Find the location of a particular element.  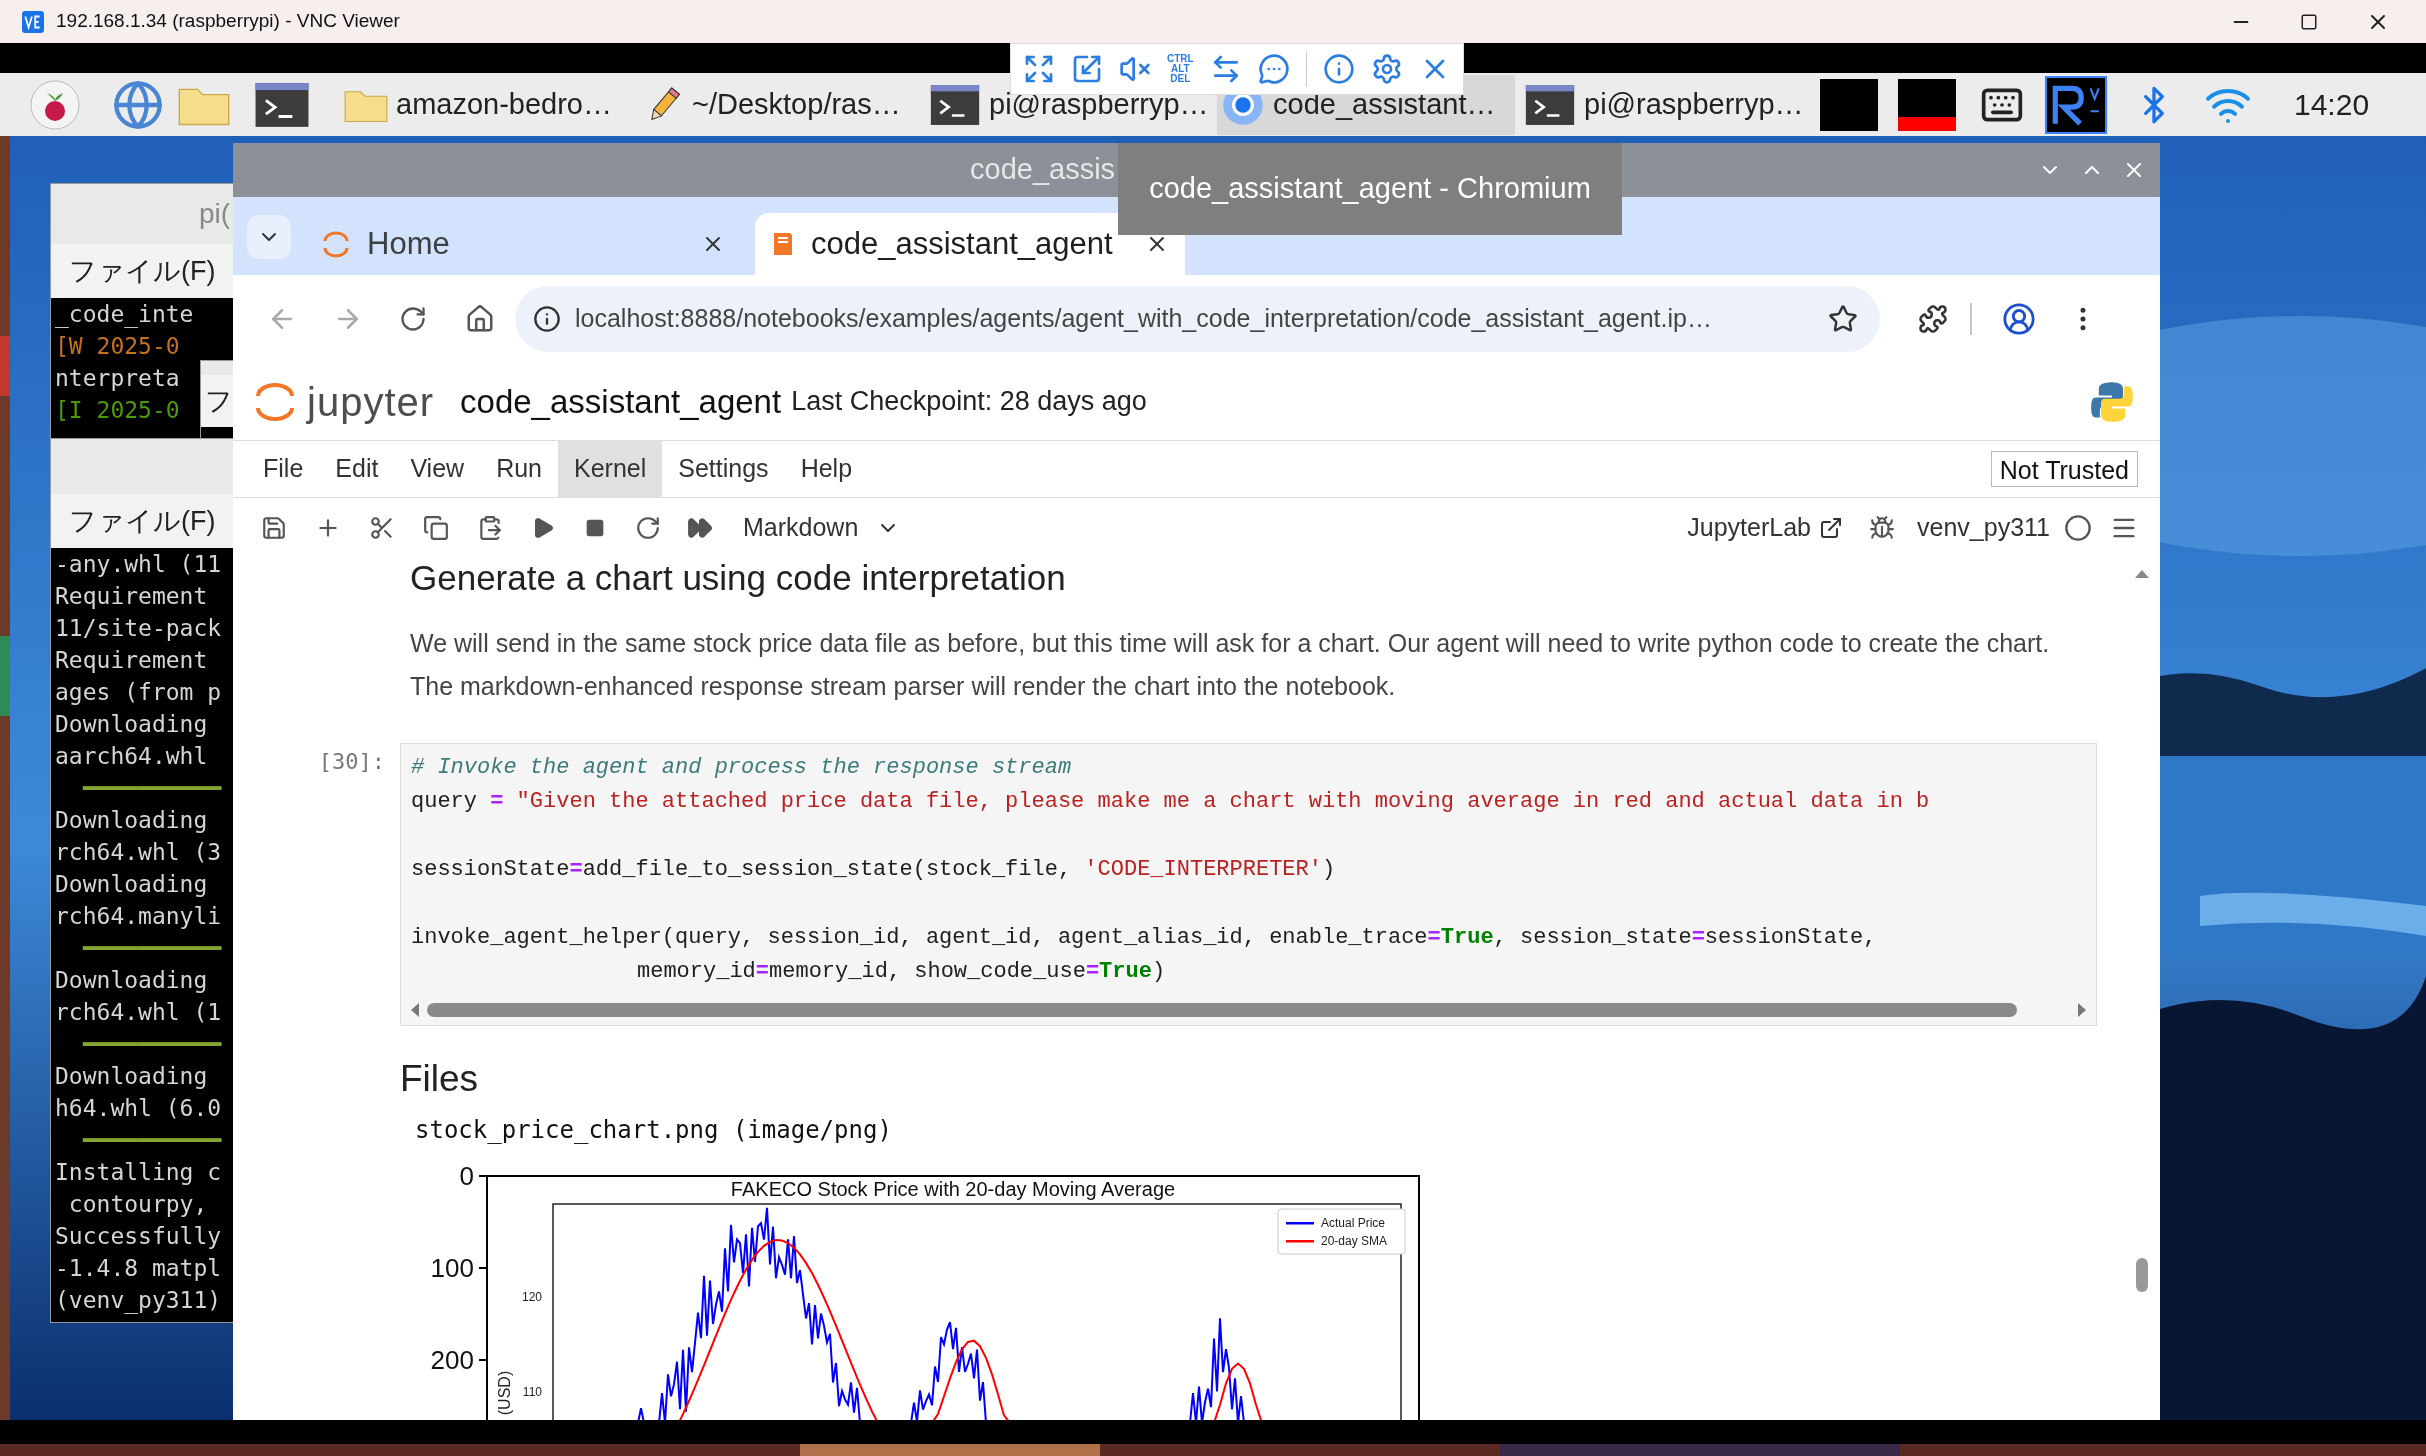

star-icon is located at coordinates (1843, 319).